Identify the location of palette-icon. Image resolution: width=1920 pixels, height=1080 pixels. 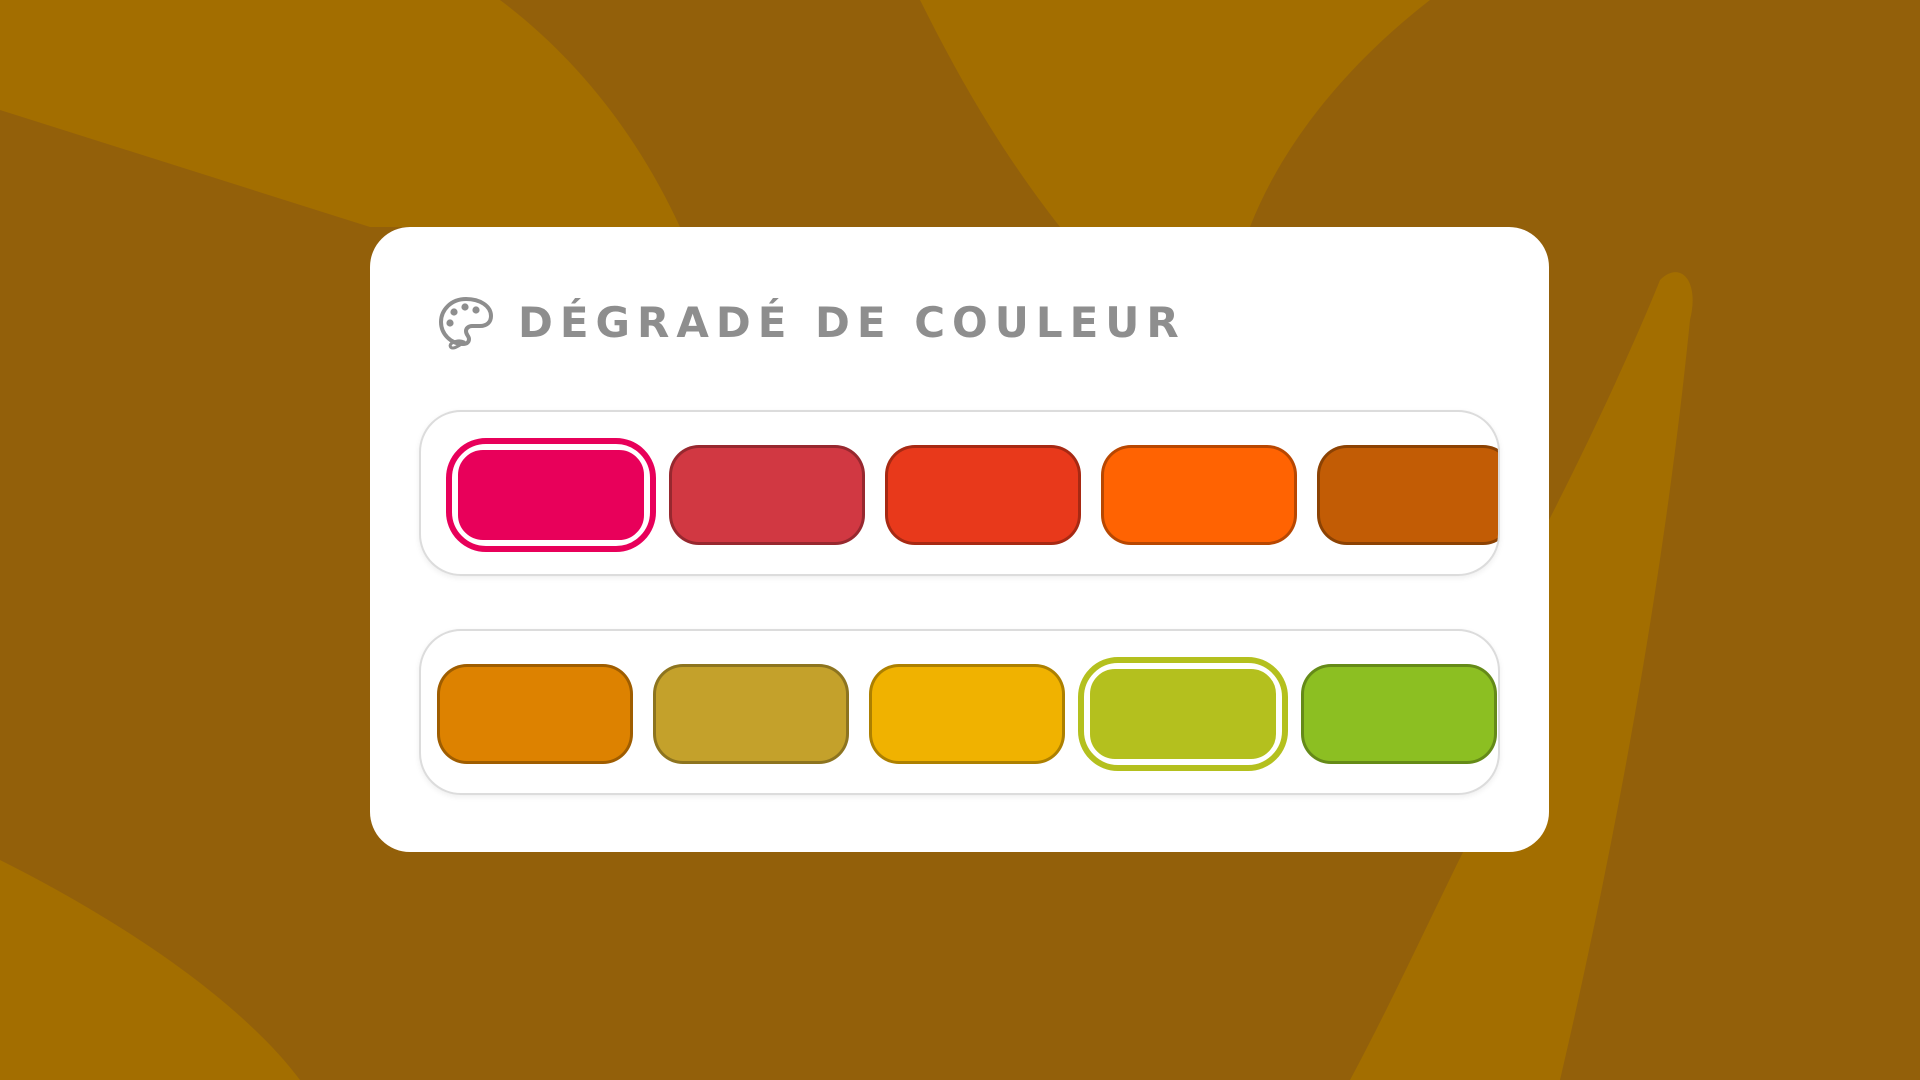
(466, 323).